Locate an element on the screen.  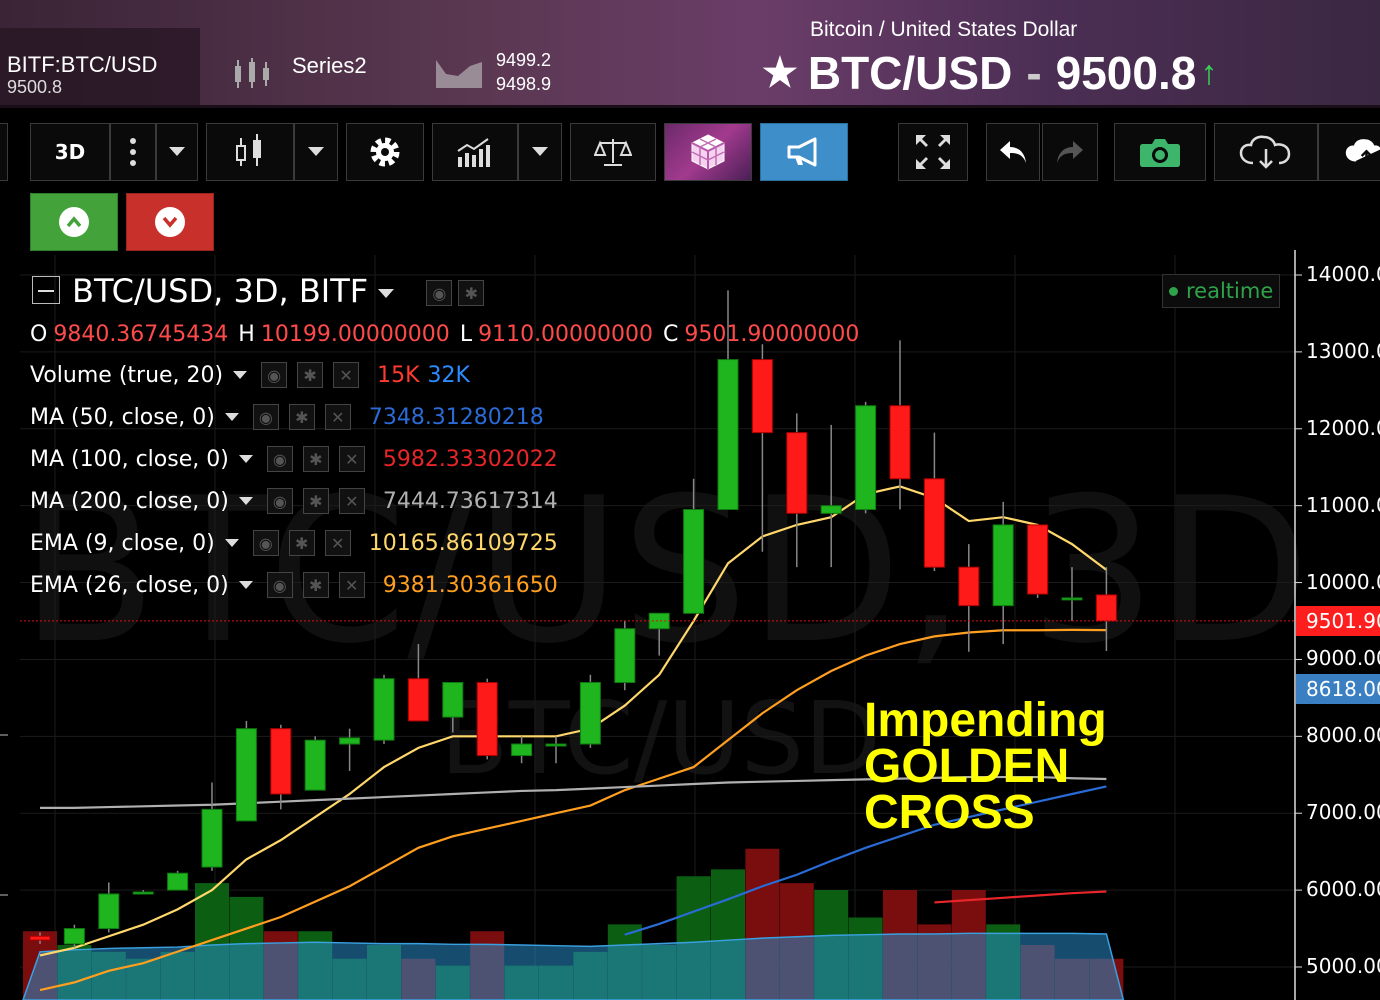
ohlc-key-o: O is located at coordinates (39, 334).